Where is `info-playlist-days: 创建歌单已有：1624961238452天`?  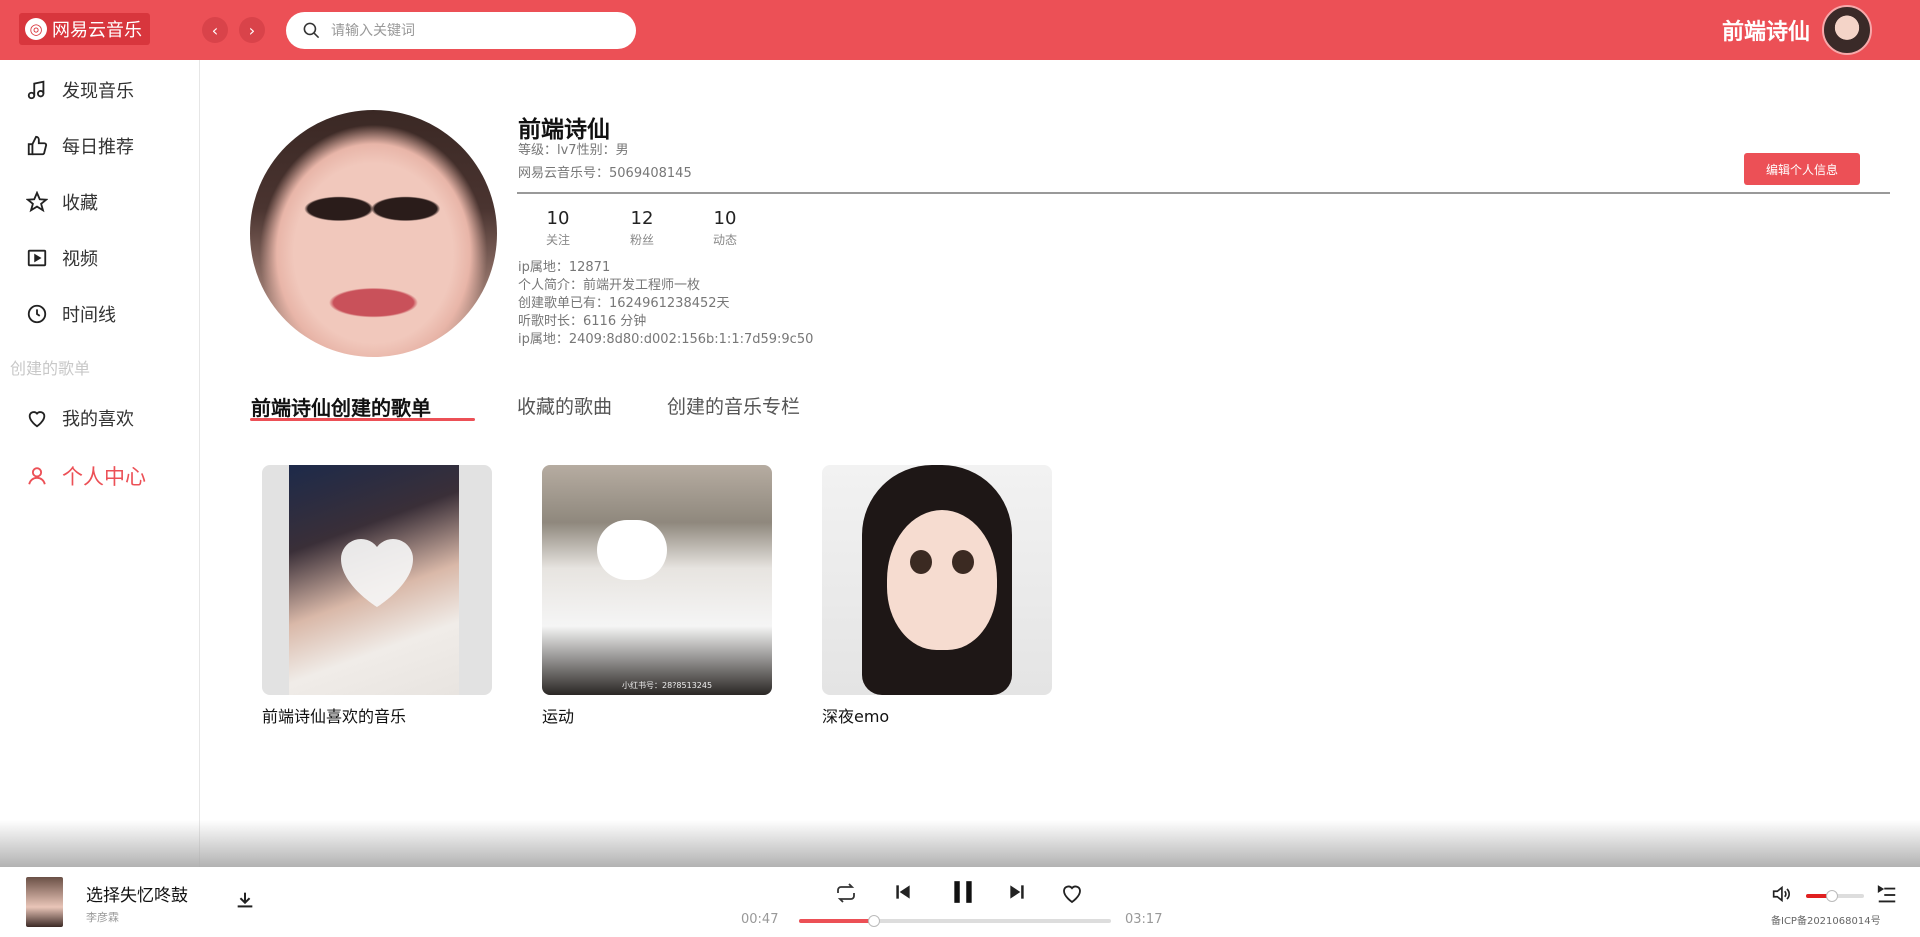
info-playlist-days: 创建歌单已有：1624961238452天 is located at coordinates (624, 303).